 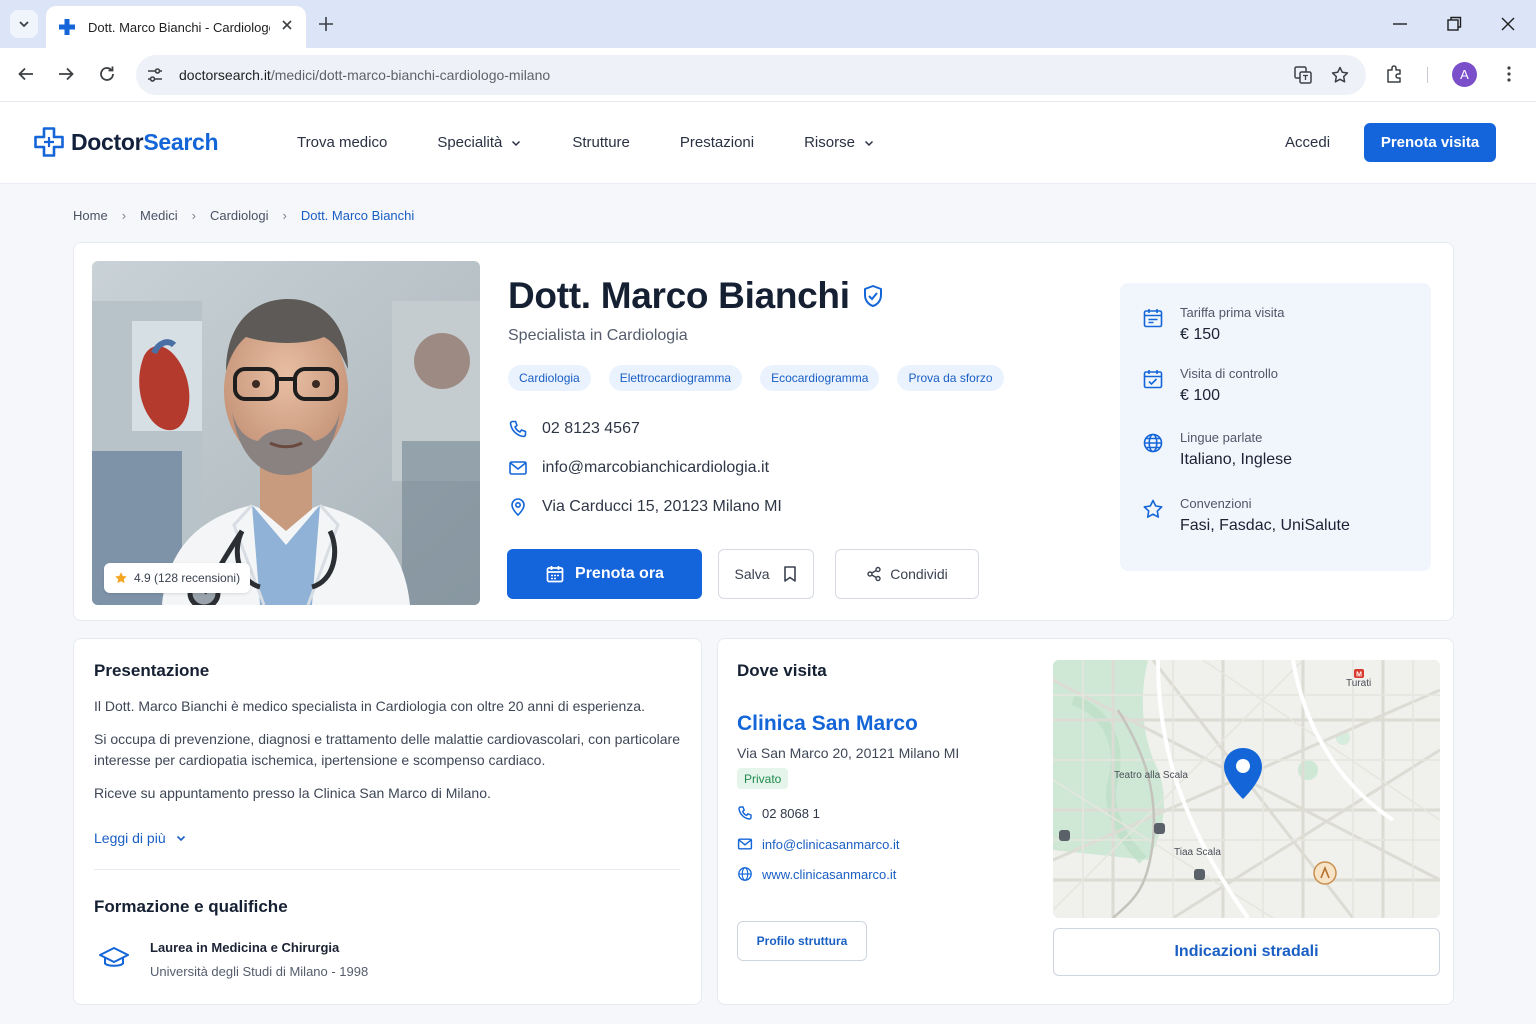 What do you see at coordinates (848, 753) in the screenshot?
I see `clinic-address: Via San Marco 20, 20121 Milano MI` at bounding box center [848, 753].